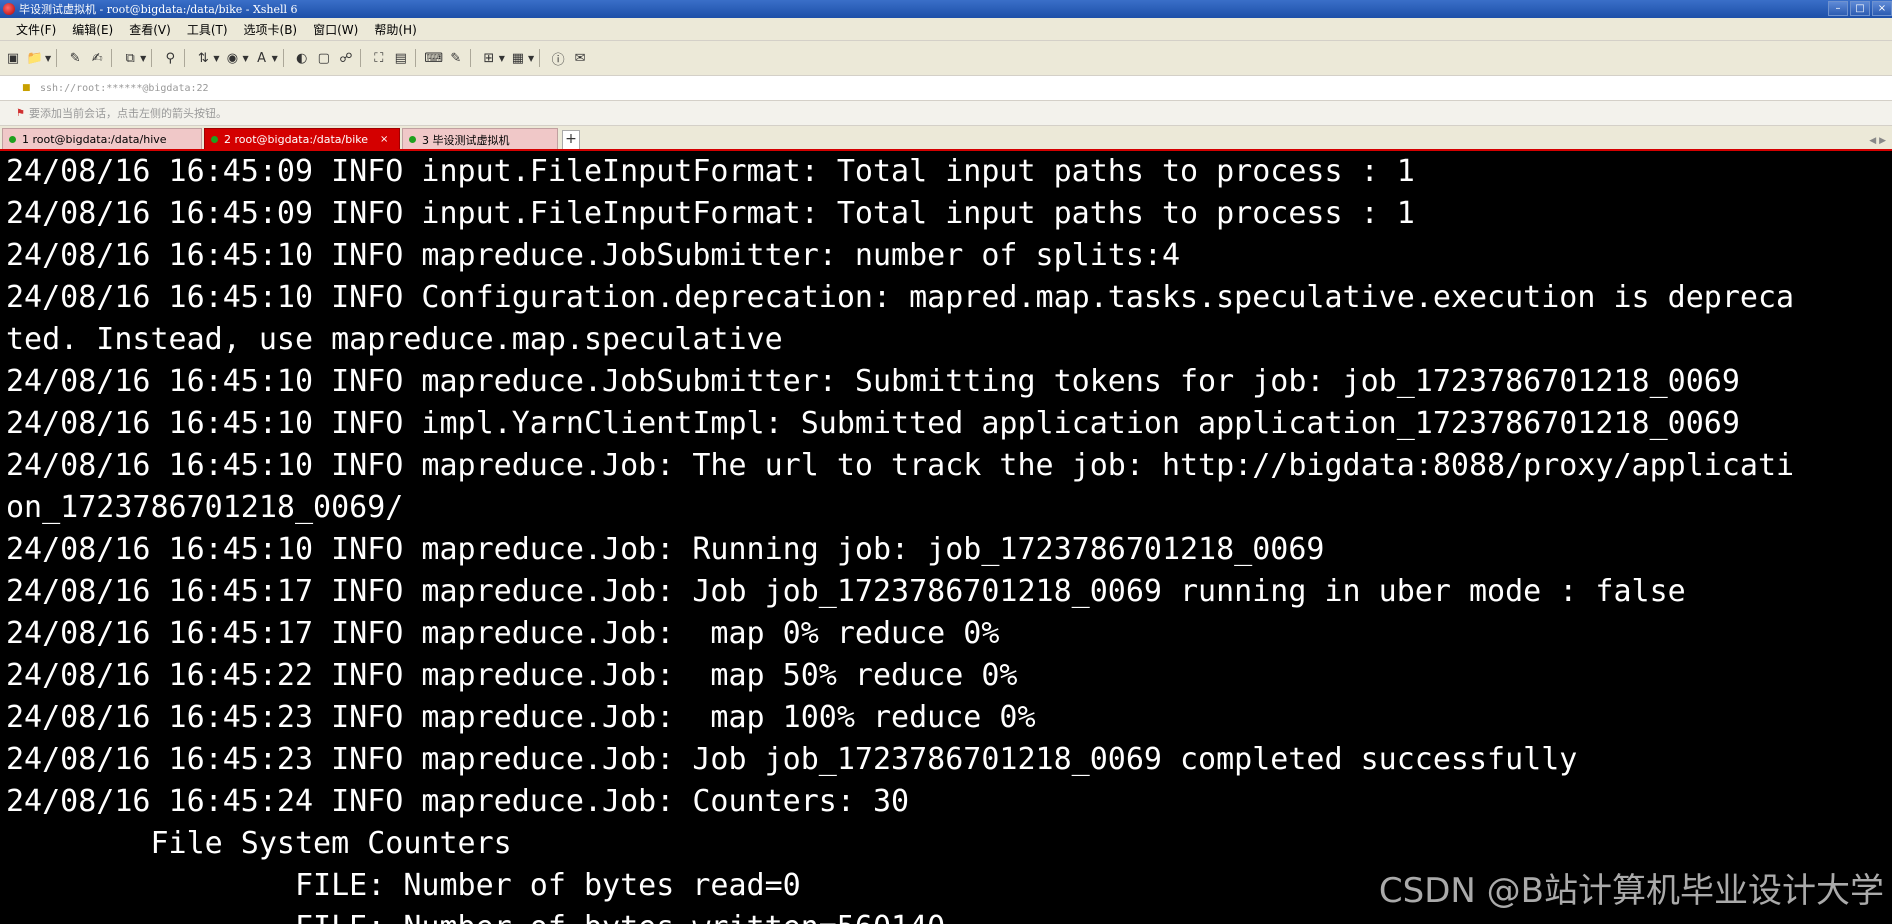 This screenshot has width=1892, height=924. I want to click on tab-label: 2 root@bigdata:/data/bike, so click(296, 139).